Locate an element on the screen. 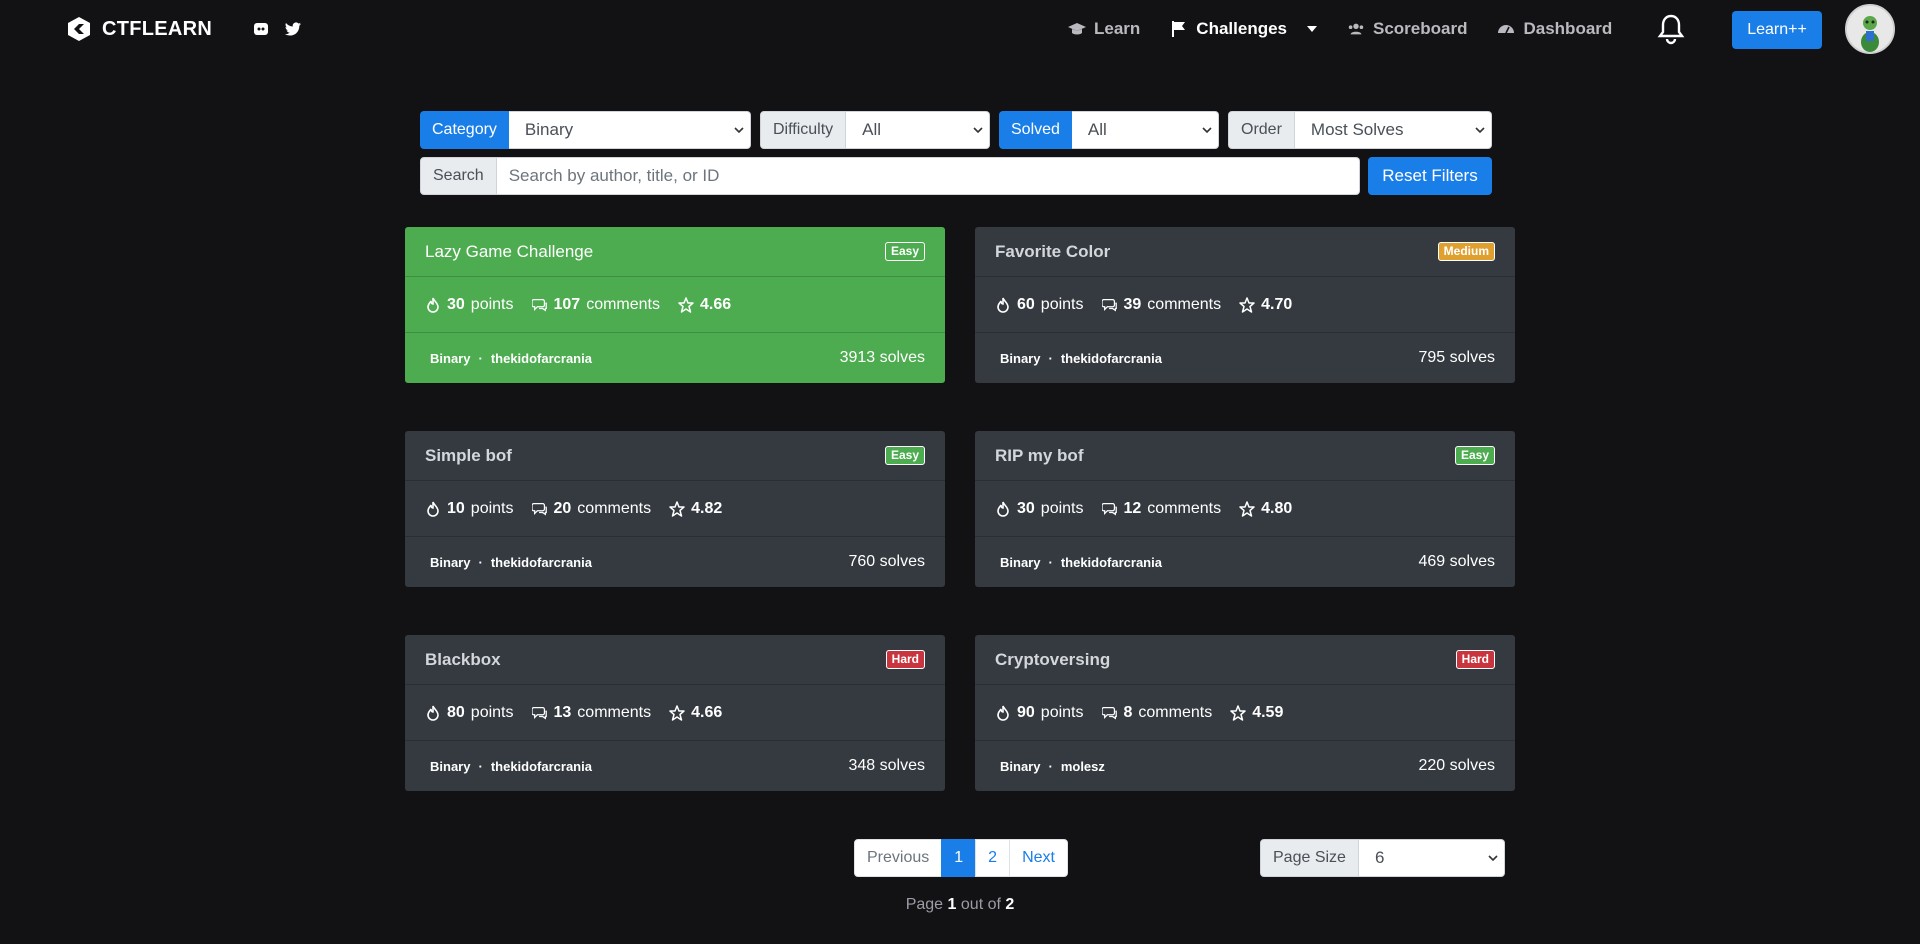 The height and width of the screenshot is (944, 1920). rating-value: 4.66 is located at coordinates (716, 304).